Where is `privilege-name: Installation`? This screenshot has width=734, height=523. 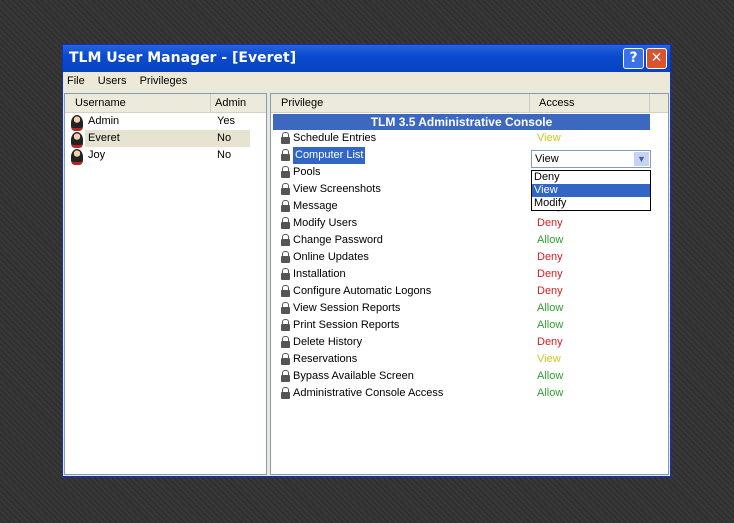 privilege-name: Installation is located at coordinates (319, 274).